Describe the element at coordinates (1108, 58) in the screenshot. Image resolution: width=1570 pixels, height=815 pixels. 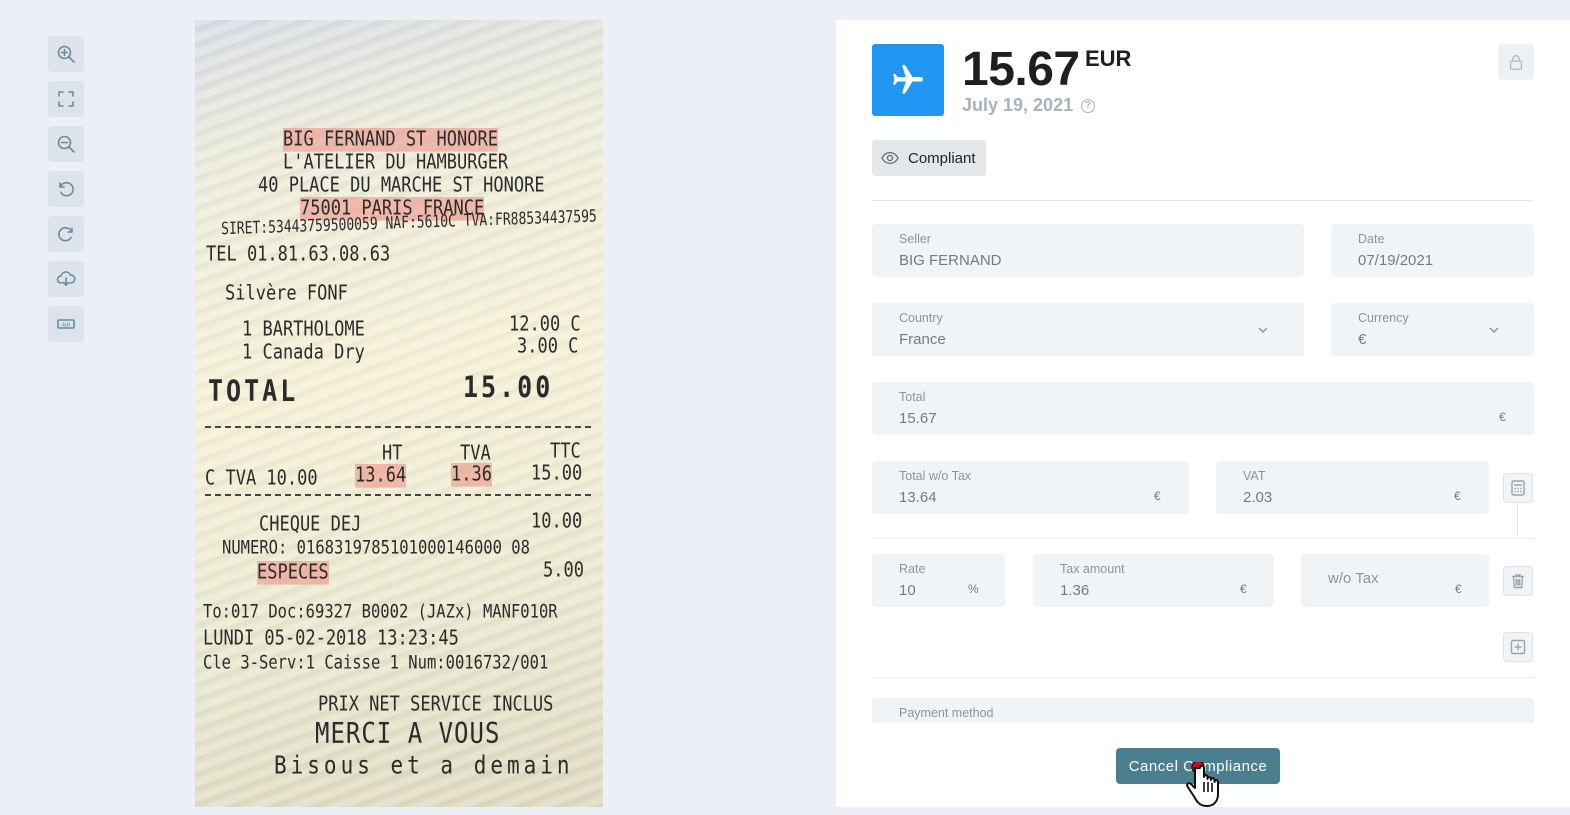
I see `expense-currency-code: EUR` at that location.